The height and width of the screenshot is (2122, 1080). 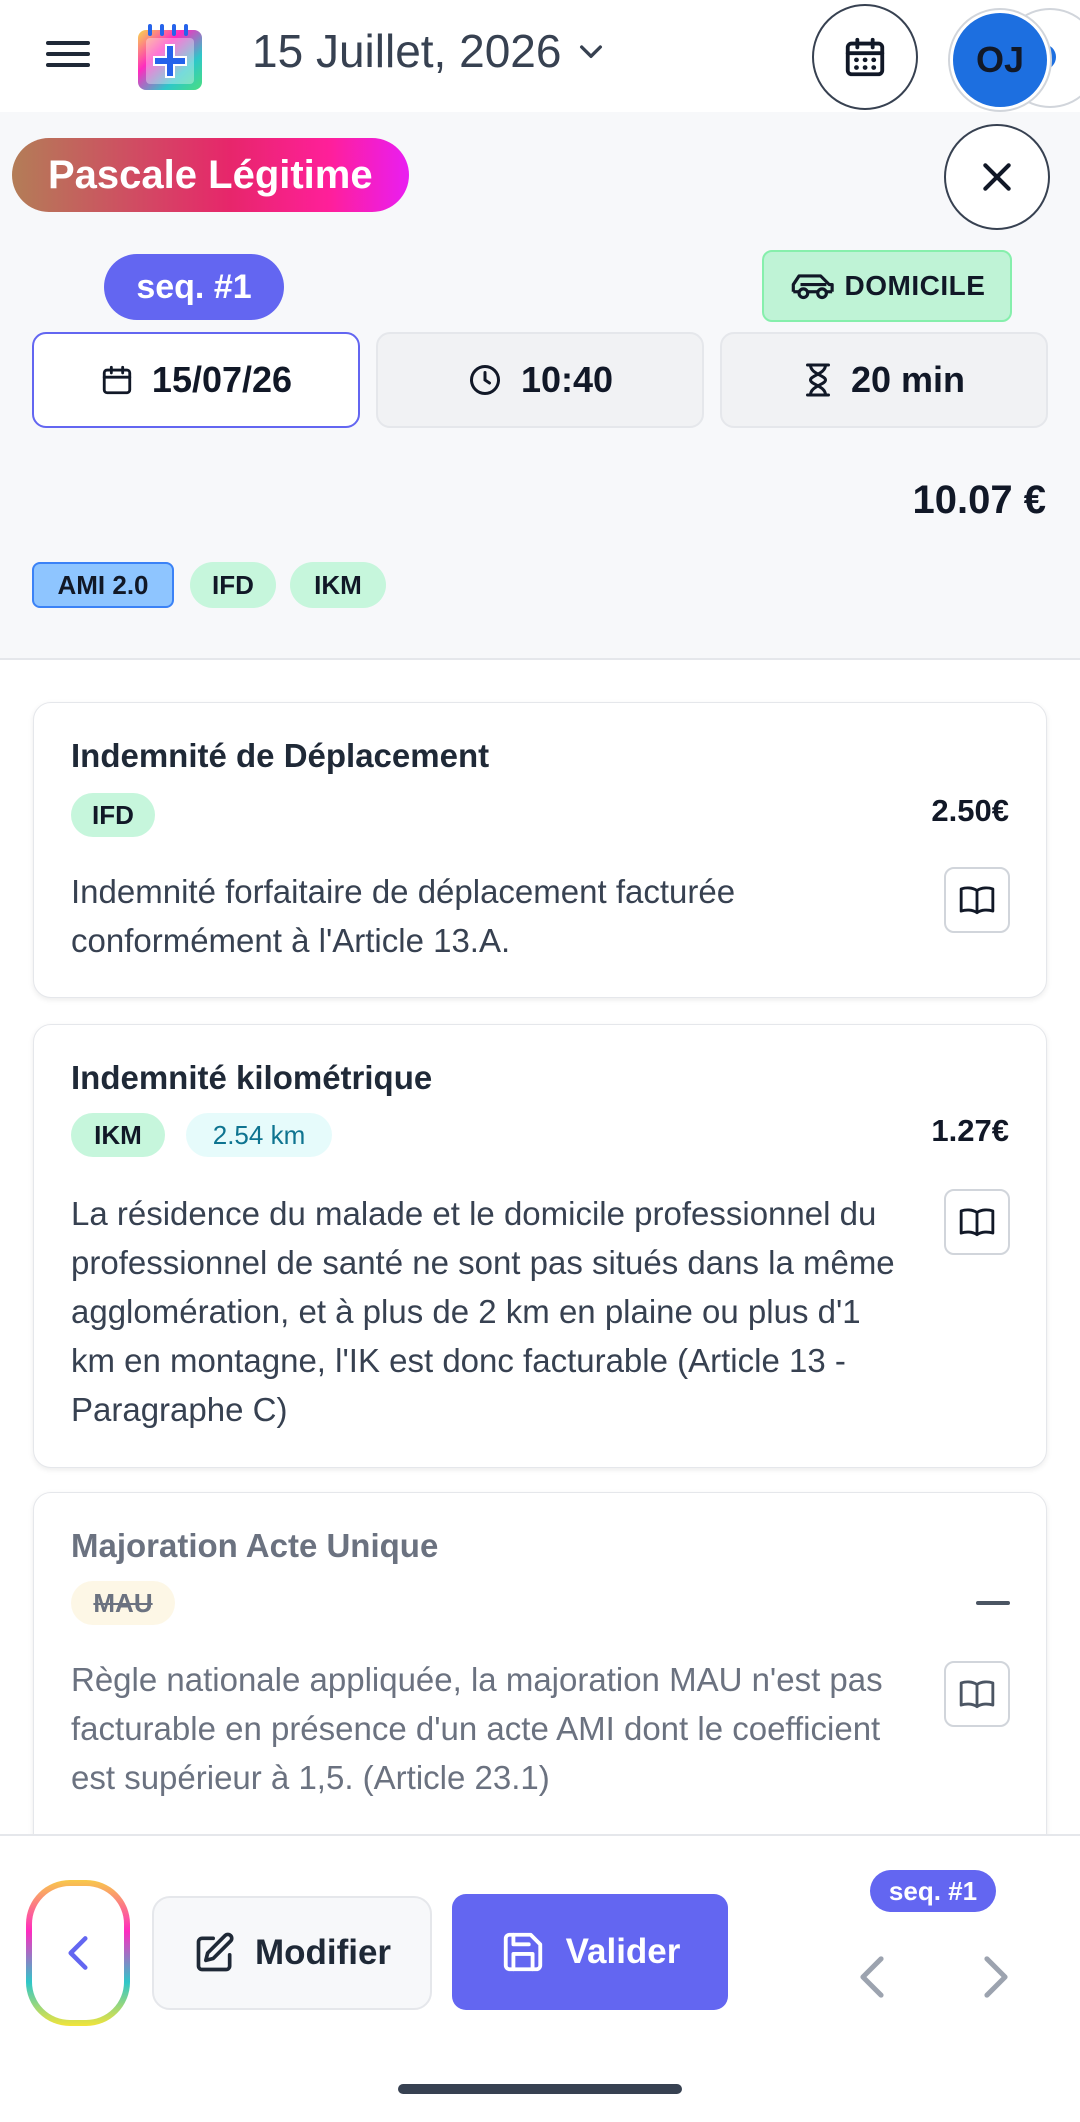 I want to click on patient-name-badge: Pascale Légitime, so click(x=210, y=175).